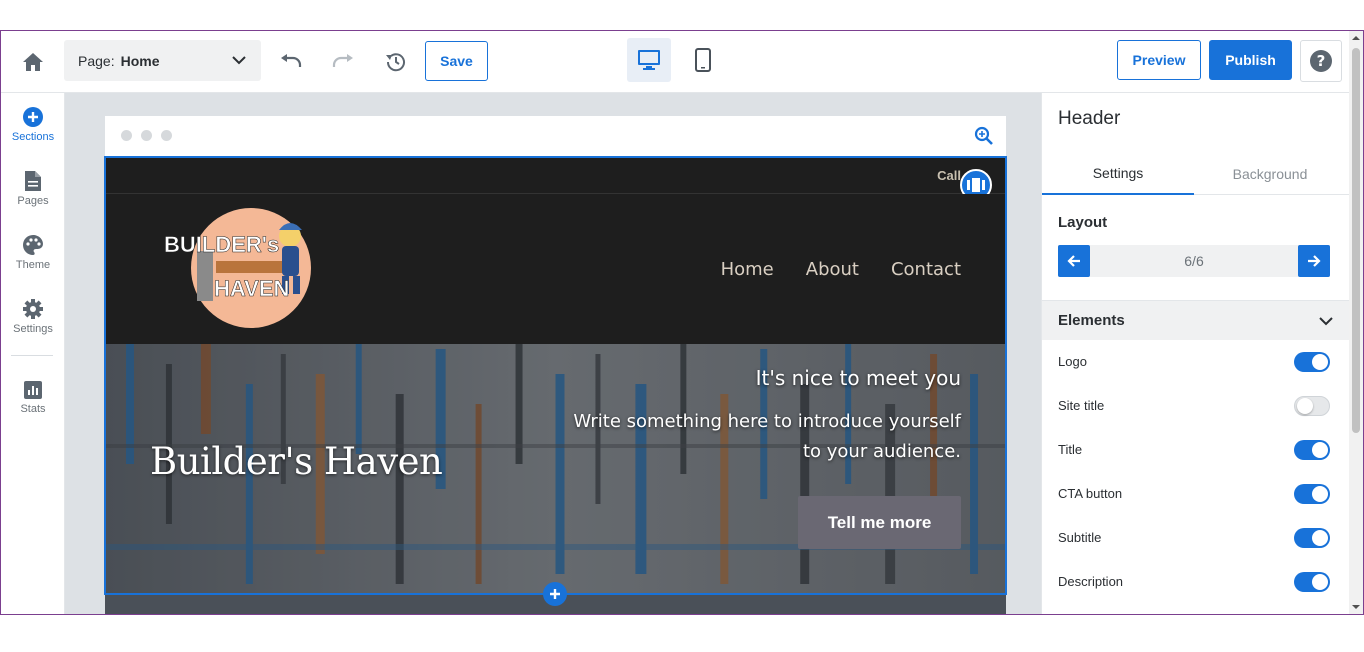 The image size is (1364, 652). I want to click on sidebar-item-settings: Settings, so click(33, 321).